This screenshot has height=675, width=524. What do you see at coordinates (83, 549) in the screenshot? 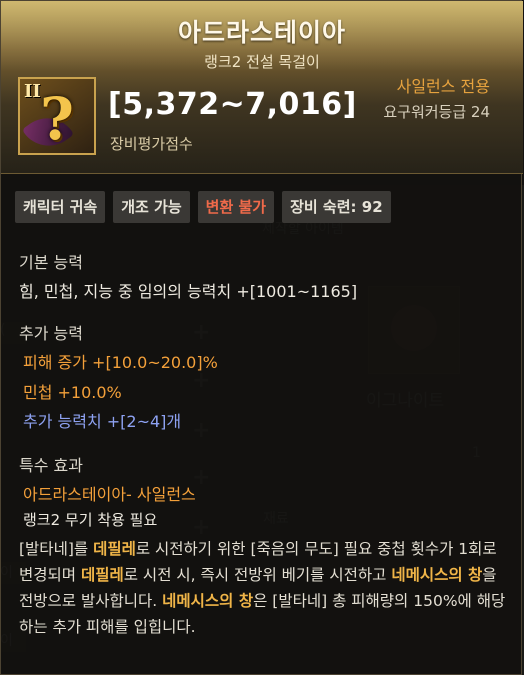
I see `description-text: 를` at bounding box center [83, 549].